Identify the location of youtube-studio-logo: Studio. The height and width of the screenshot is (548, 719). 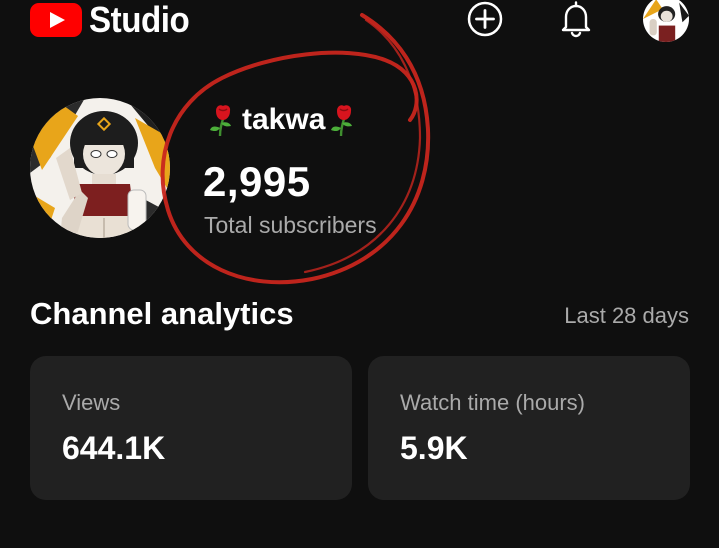
(114, 20).